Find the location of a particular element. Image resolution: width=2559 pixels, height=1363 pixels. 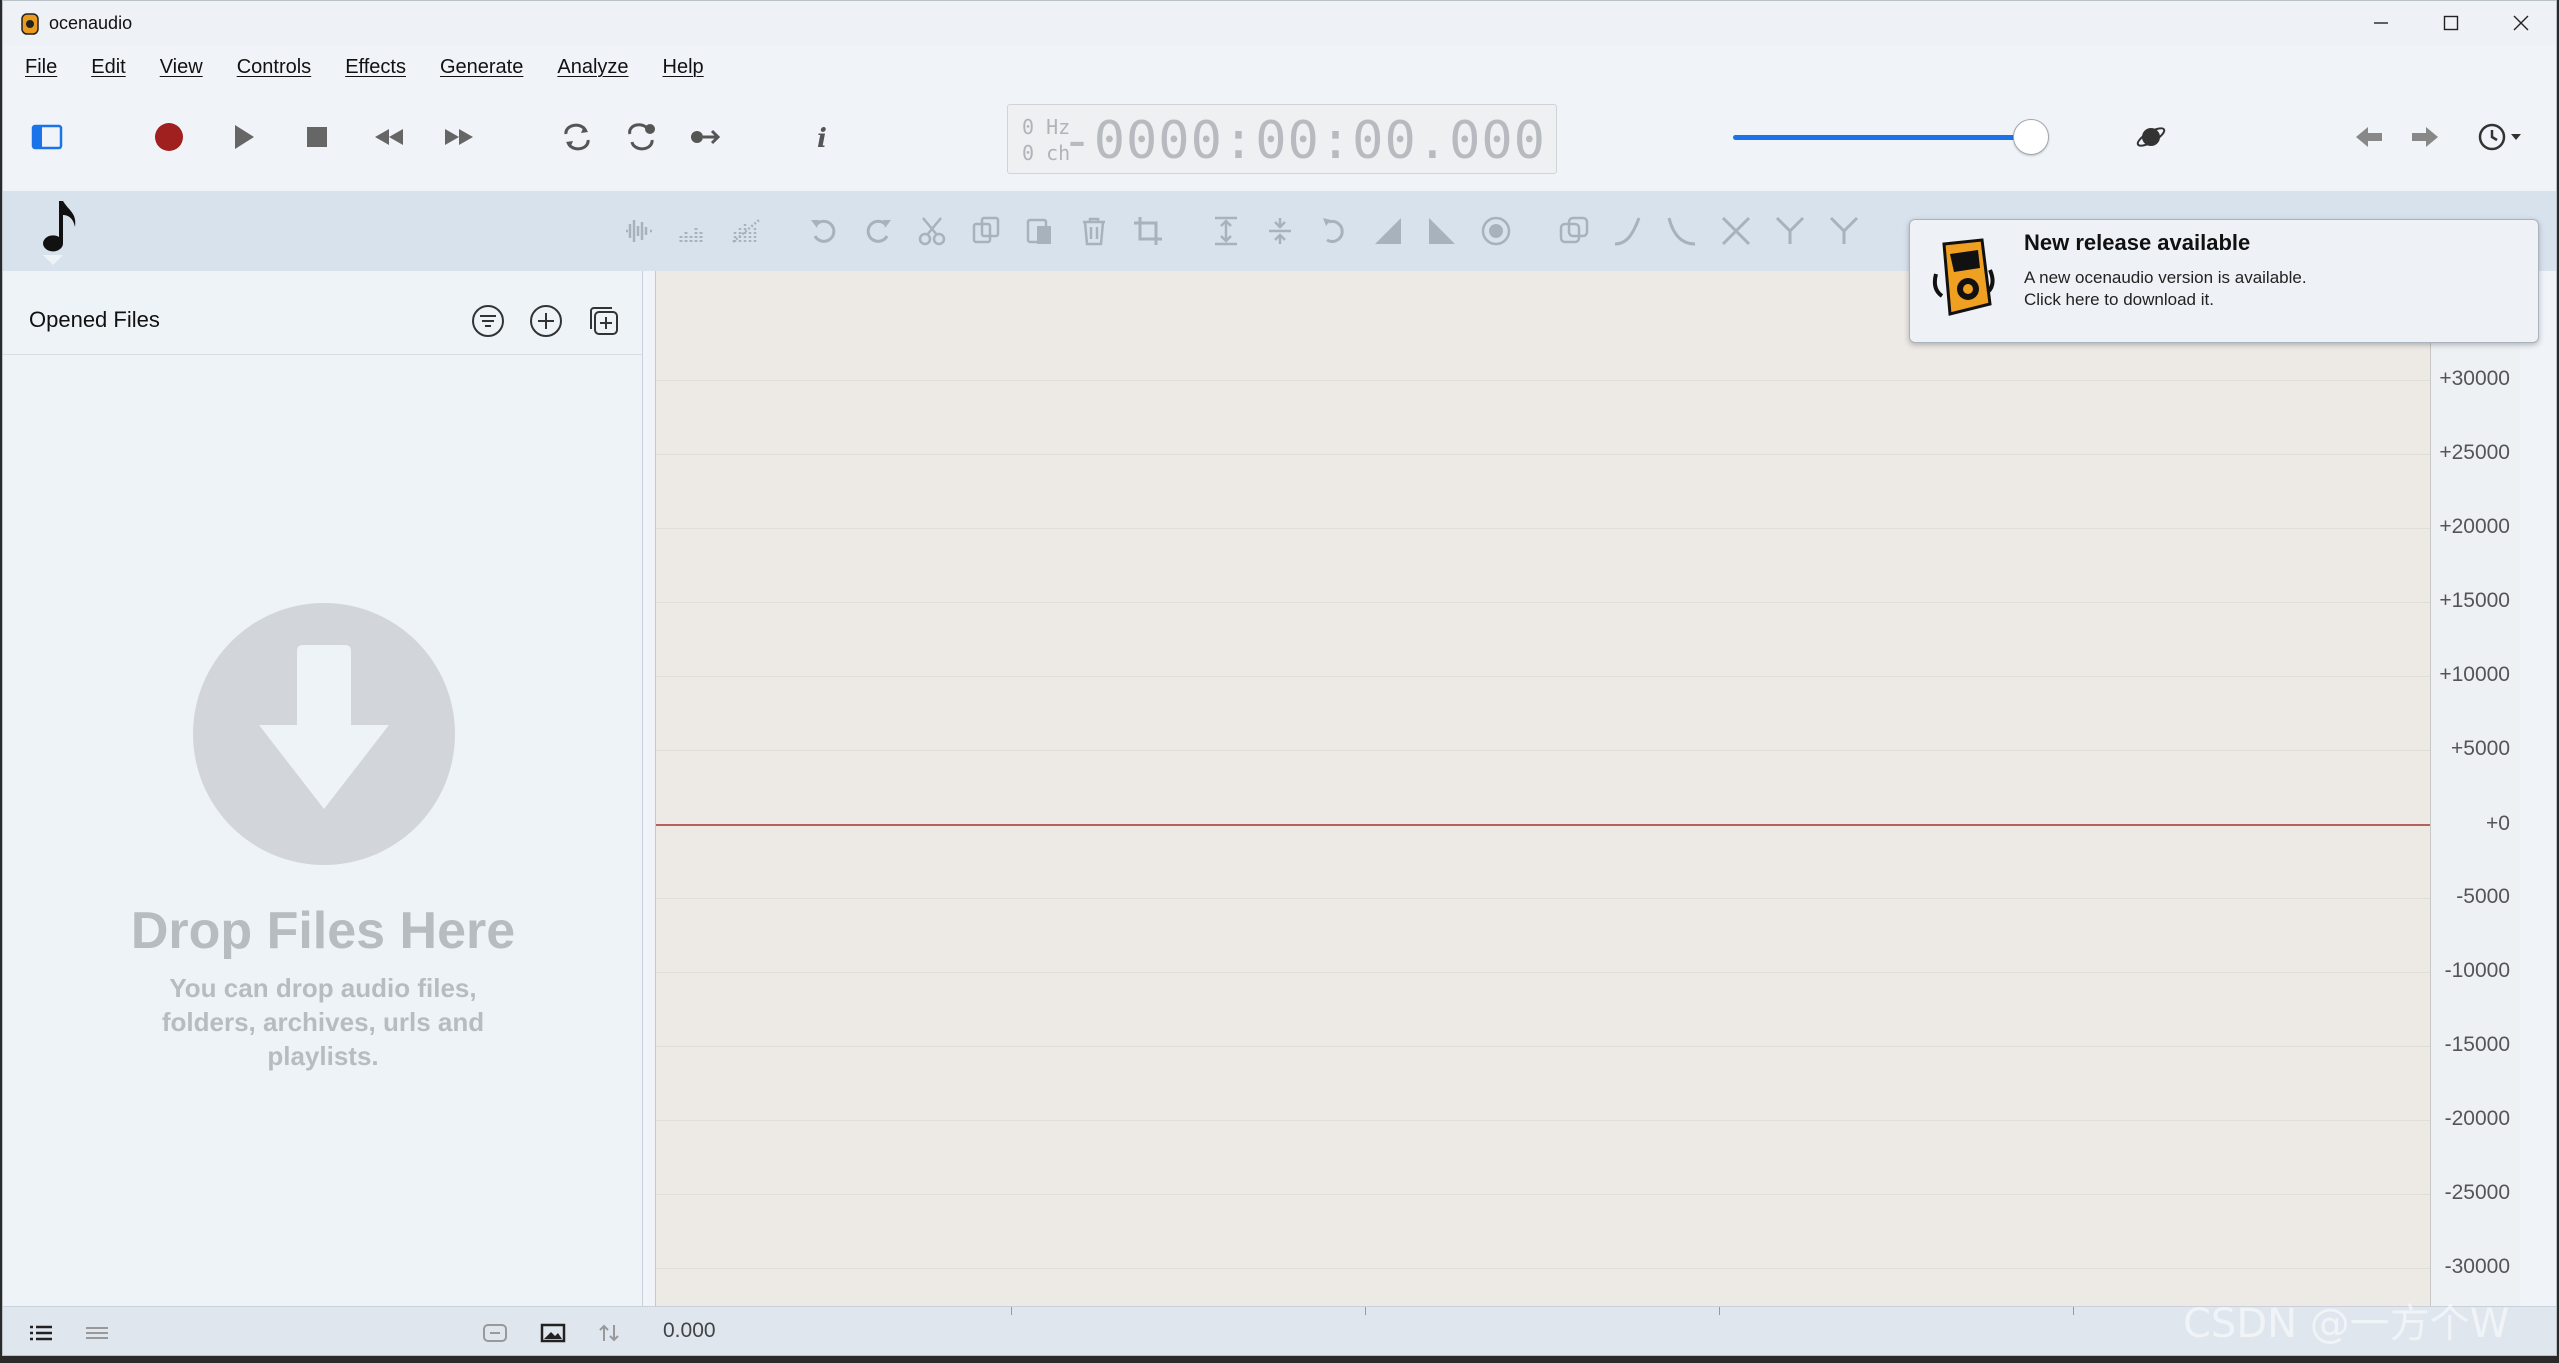

watermark: CSDN @一方个W is located at coordinates (2346, 1324).